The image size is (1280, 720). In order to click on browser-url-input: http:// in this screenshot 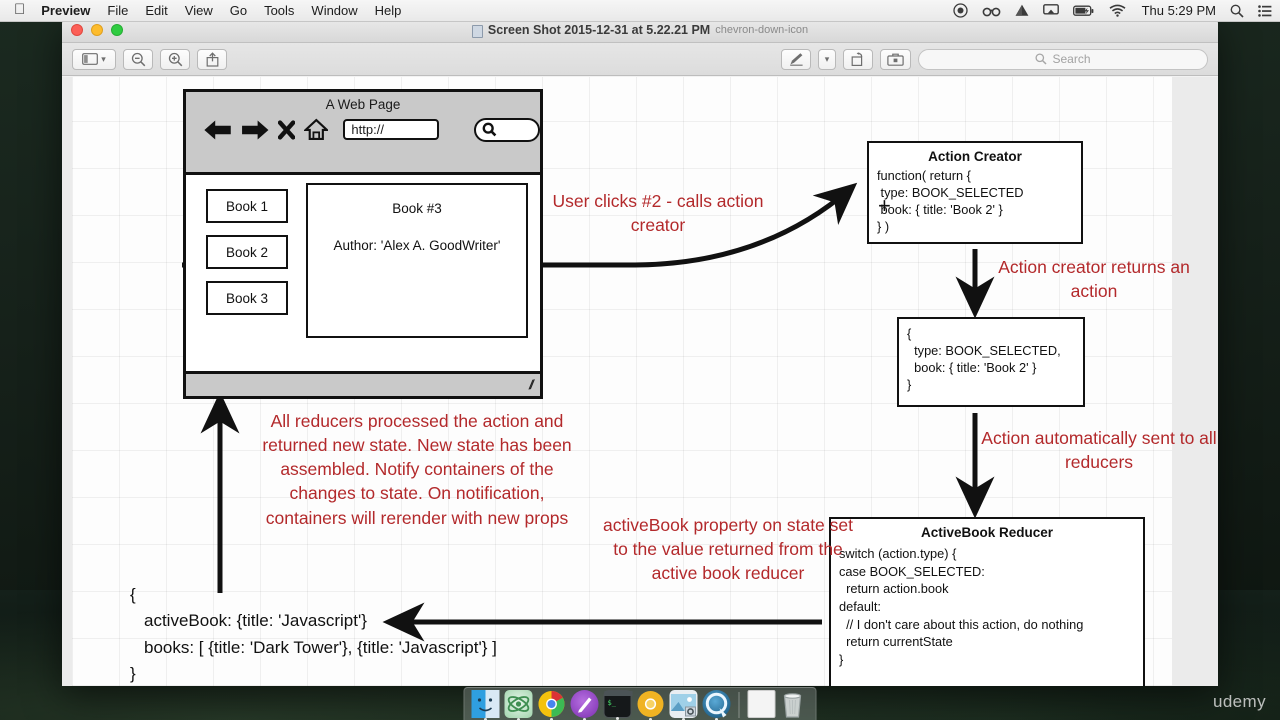, I will do `click(391, 129)`.